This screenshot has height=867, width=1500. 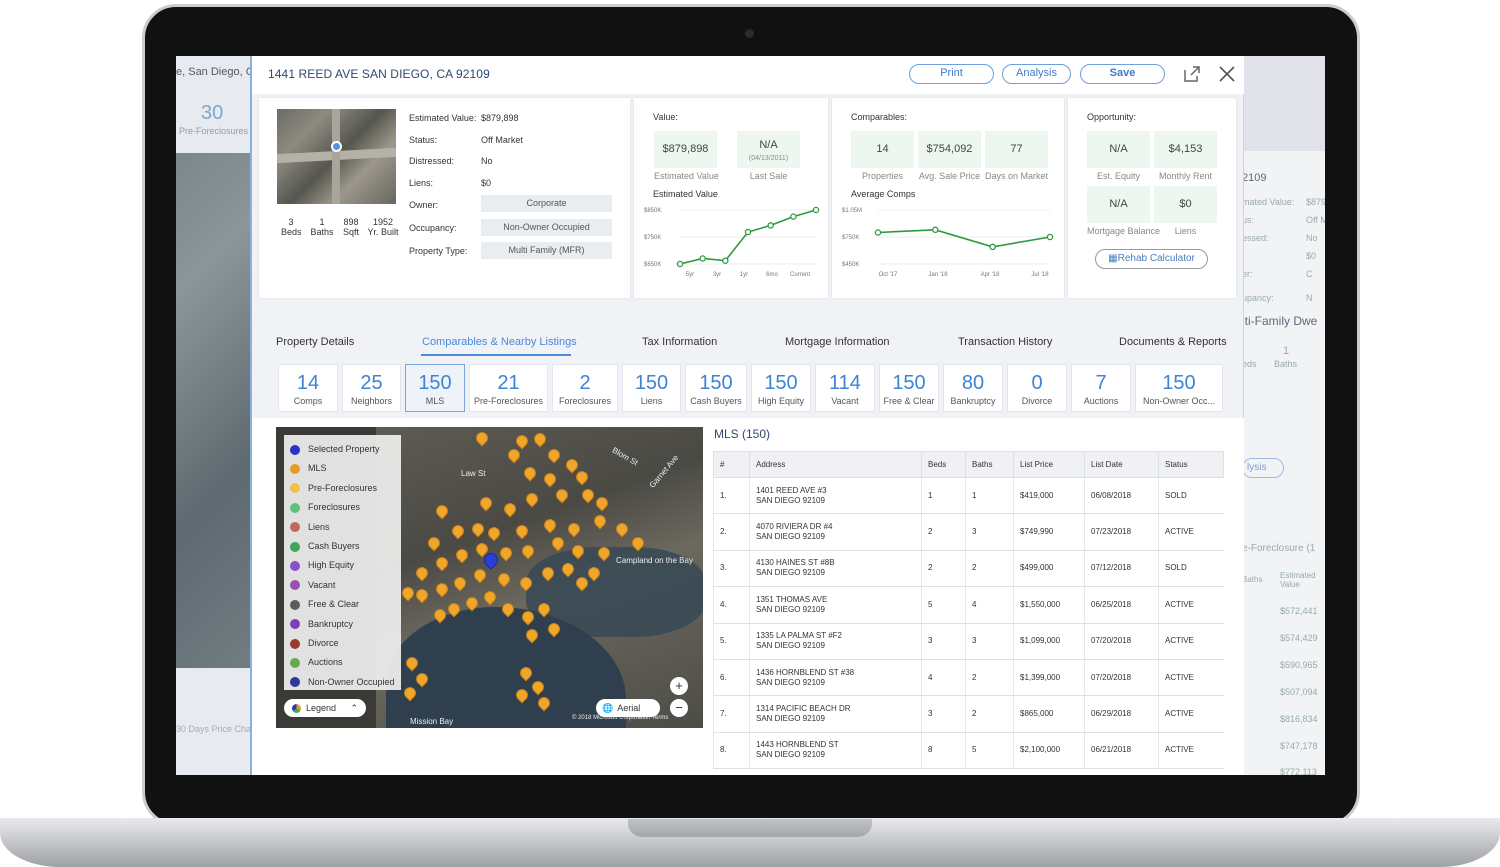 I want to click on row-beds: 3, so click(x=943, y=641).